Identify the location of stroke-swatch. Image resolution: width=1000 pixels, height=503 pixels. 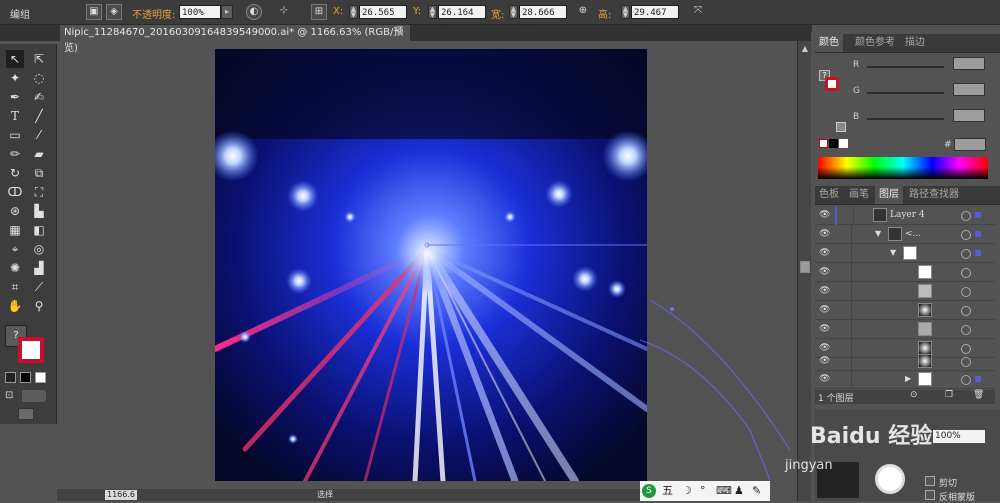
(31, 350).